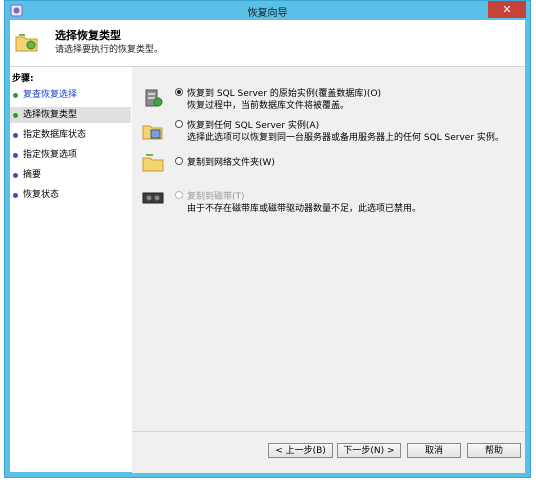 This screenshot has height=484, width=536. Describe the element at coordinates (109, 50) in the screenshot. I see `page-subtitle: 请选择要执行的恢复类型。` at that location.